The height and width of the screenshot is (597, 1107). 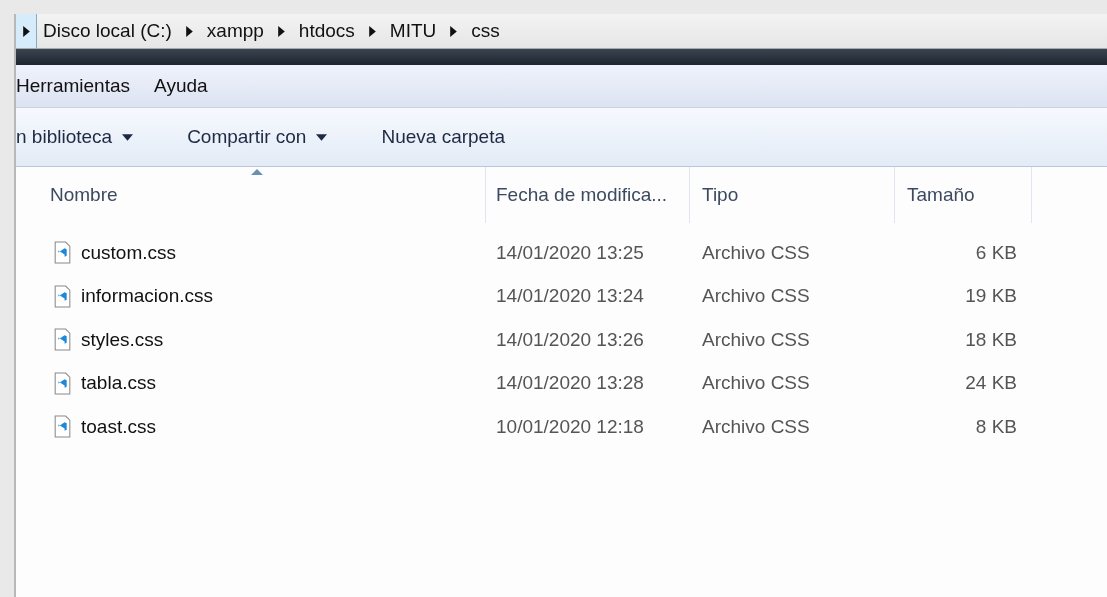 I want to click on file-row: custom.css 14/01/2020 13:25 Archivo CSS 6 KB, so click(x=561, y=253).